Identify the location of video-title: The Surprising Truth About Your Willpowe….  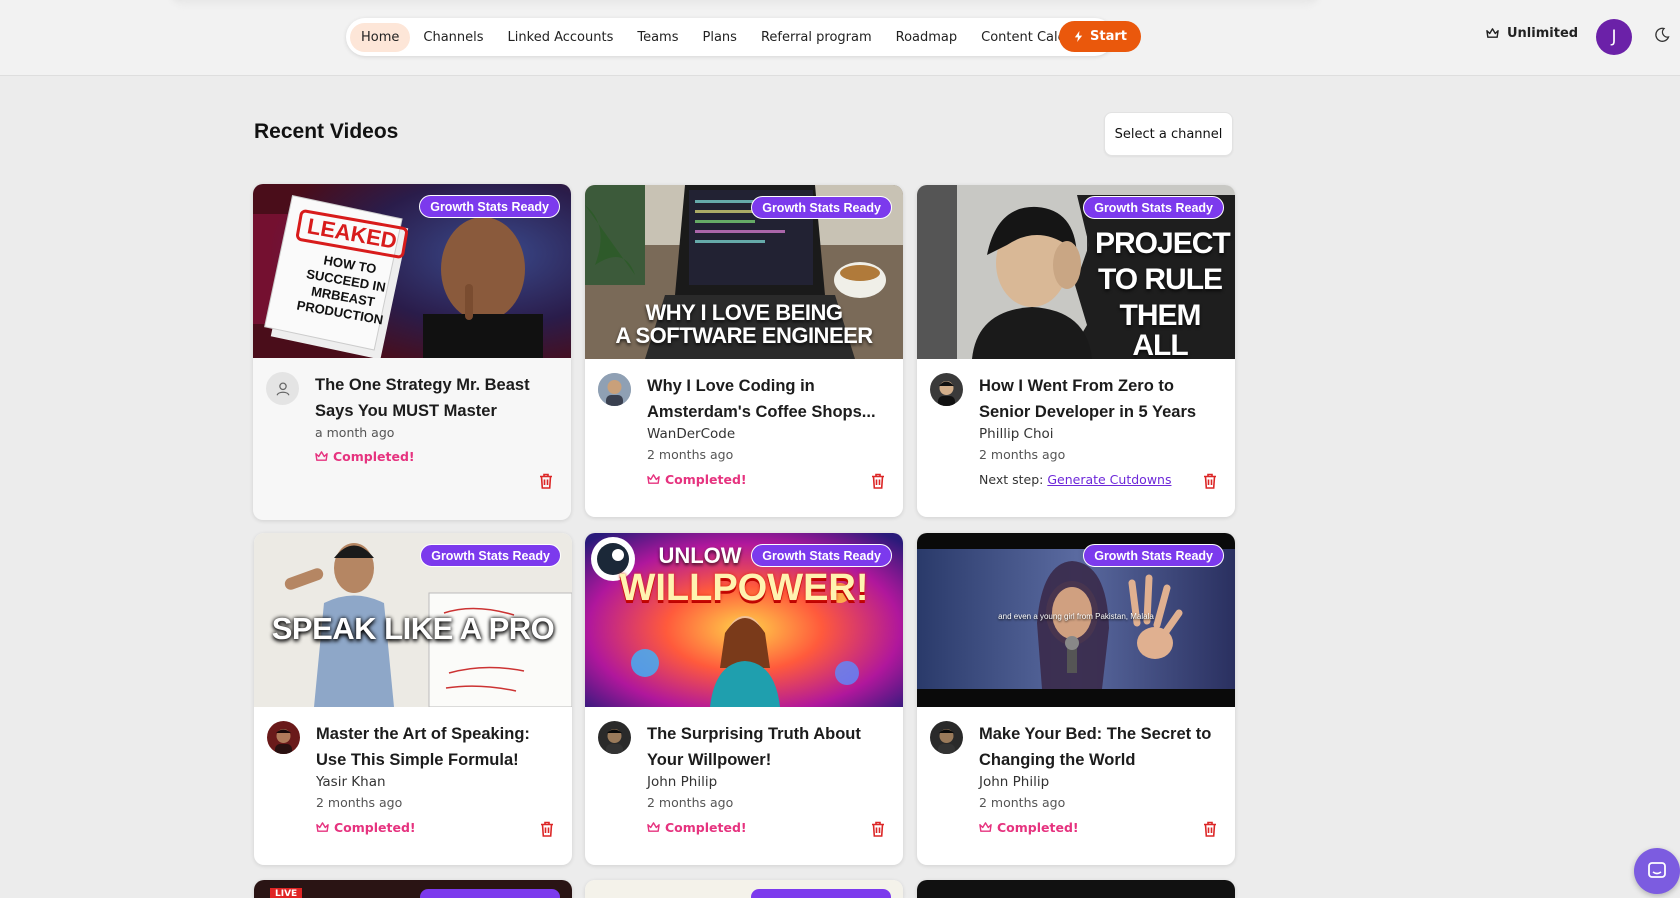
(771, 747).